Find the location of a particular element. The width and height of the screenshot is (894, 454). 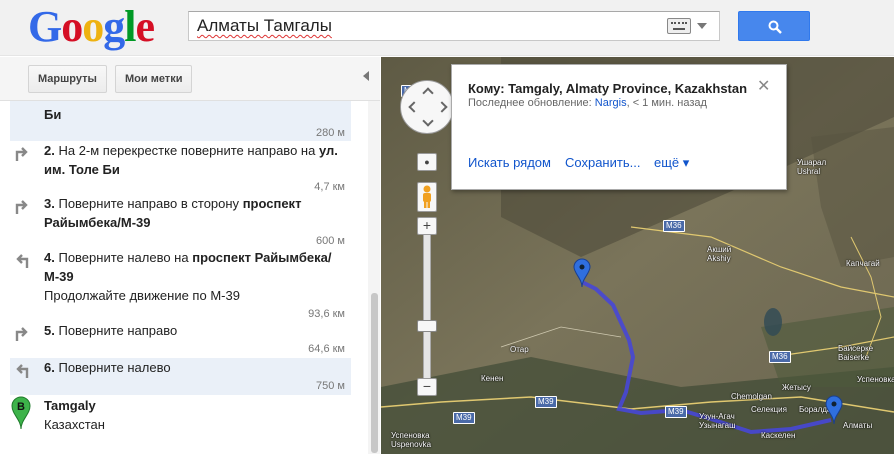

marker-letter: B is located at coordinates (21, 407).